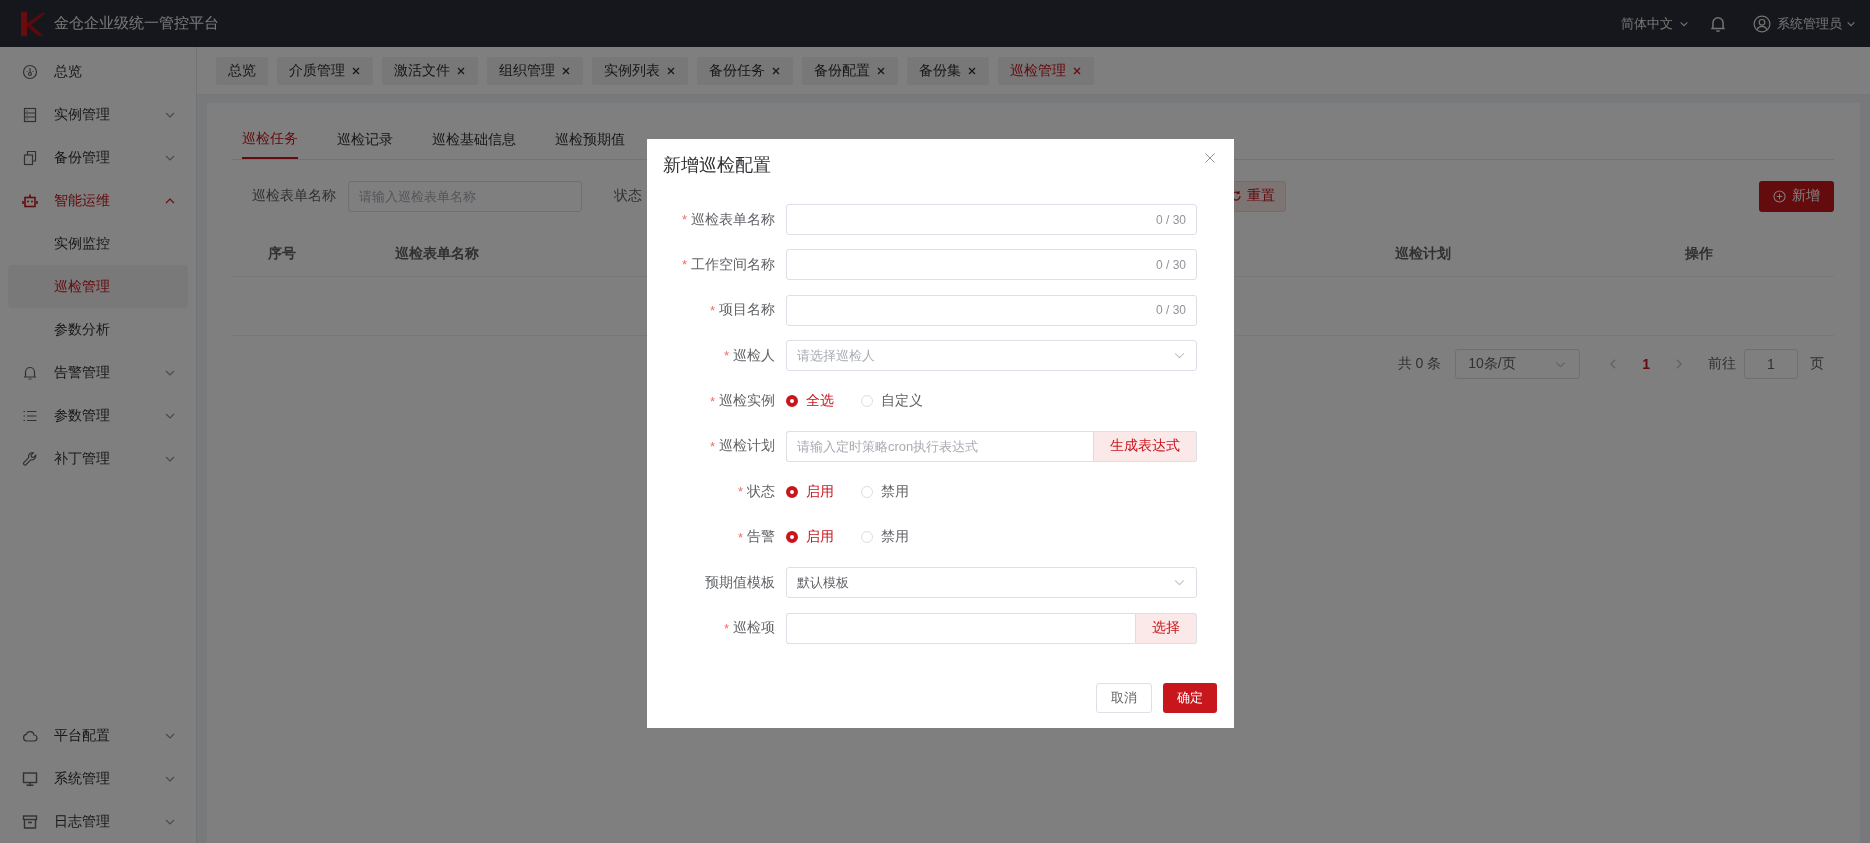 This screenshot has height=843, width=1870. What do you see at coordinates (754, 628) in the screenshot?
I see `field-label: 巡检项` at bounding box center [754, 628].